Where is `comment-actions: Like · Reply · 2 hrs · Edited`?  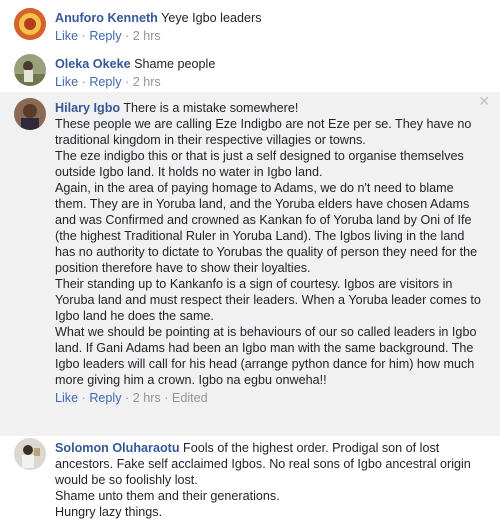 comment-actions: Like · Reply · 2 hrs · Edited is located at coordinates (268, 398).